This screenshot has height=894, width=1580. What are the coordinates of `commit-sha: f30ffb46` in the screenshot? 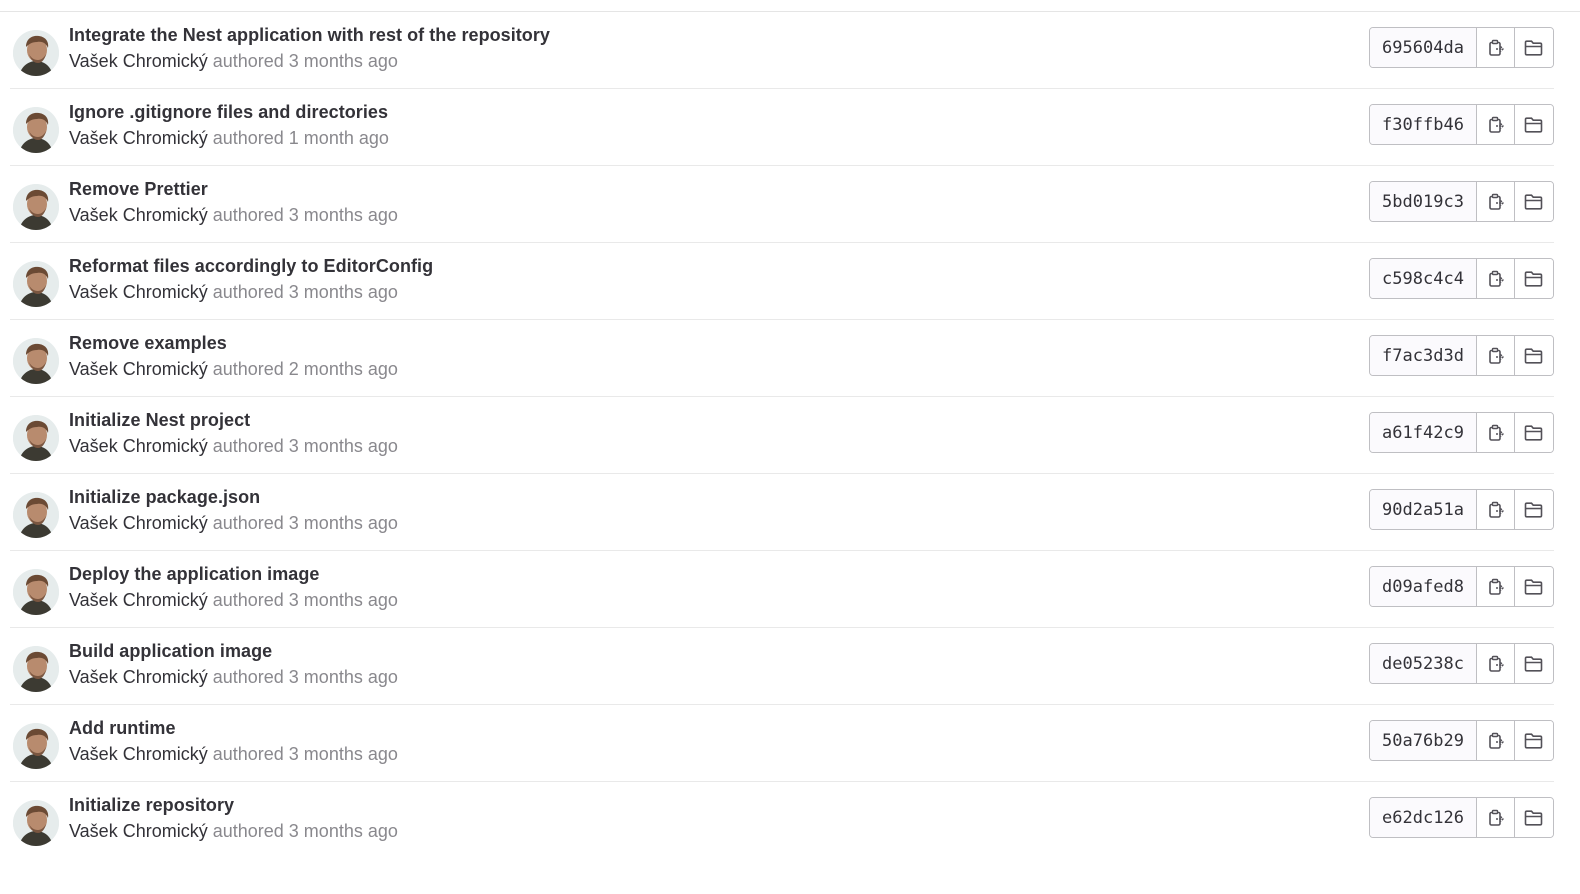 It's located at (1423, 124).